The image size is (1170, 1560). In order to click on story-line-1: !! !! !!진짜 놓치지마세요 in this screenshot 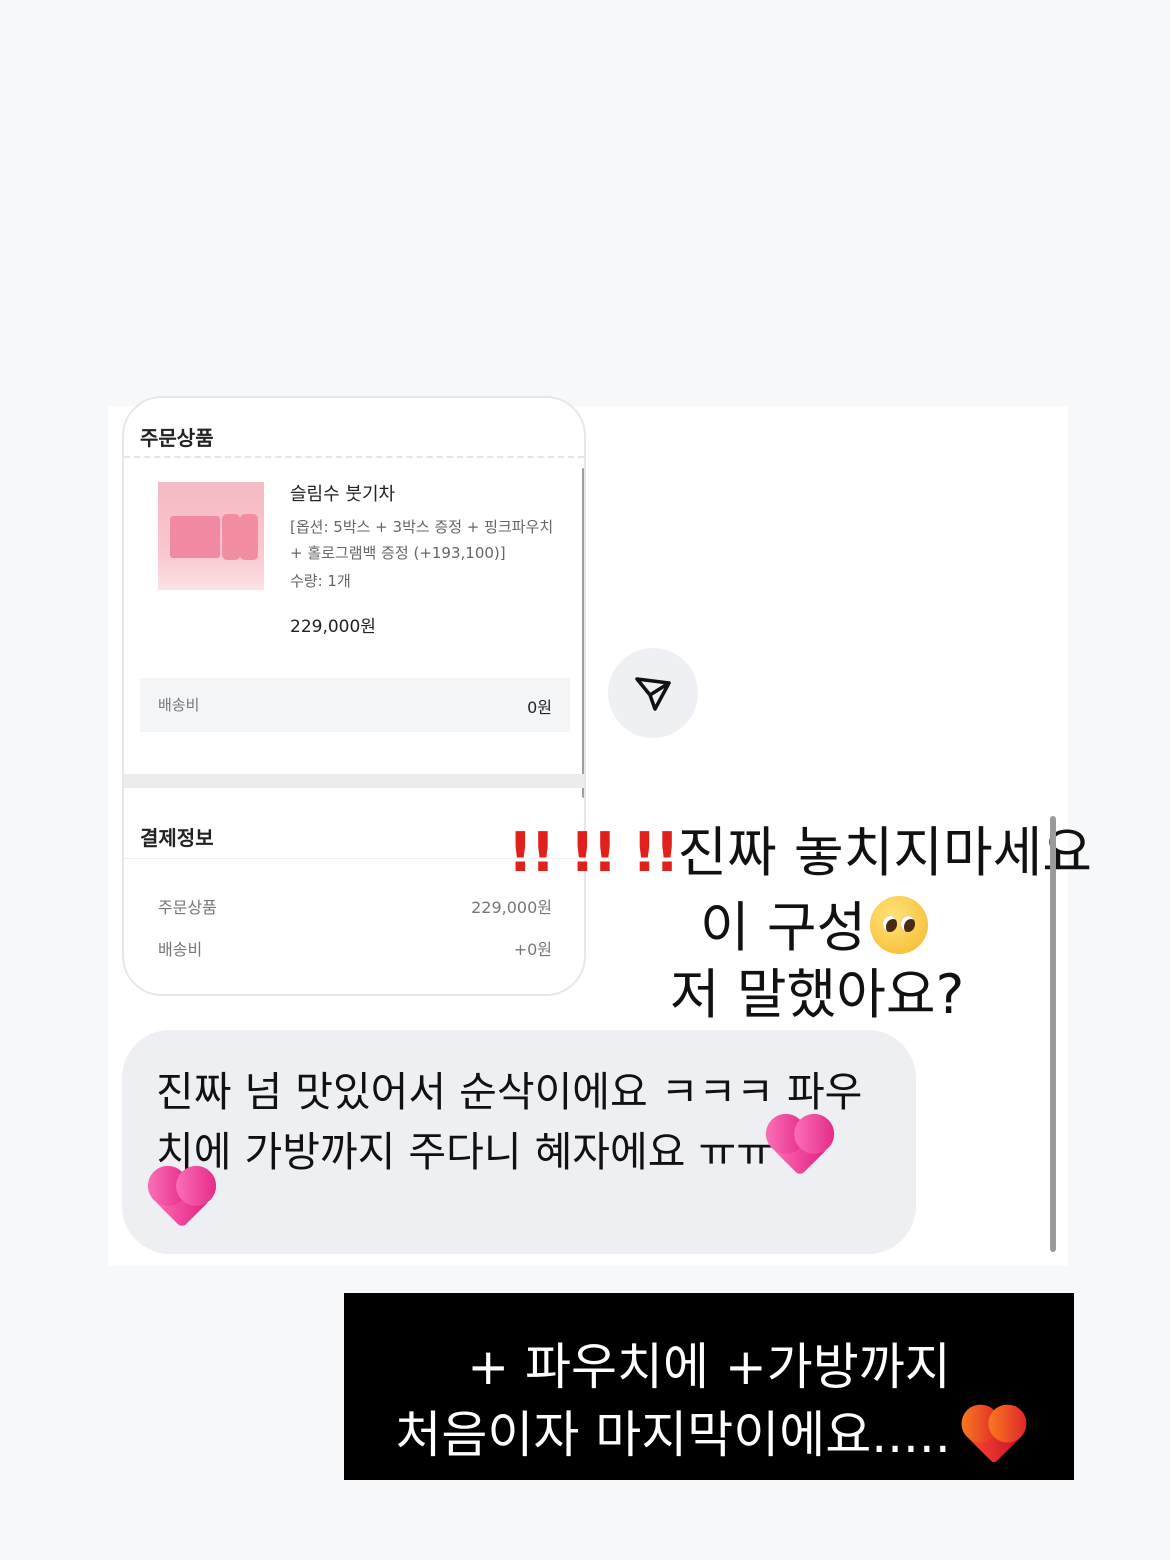, I will do `click(800, 853)`.